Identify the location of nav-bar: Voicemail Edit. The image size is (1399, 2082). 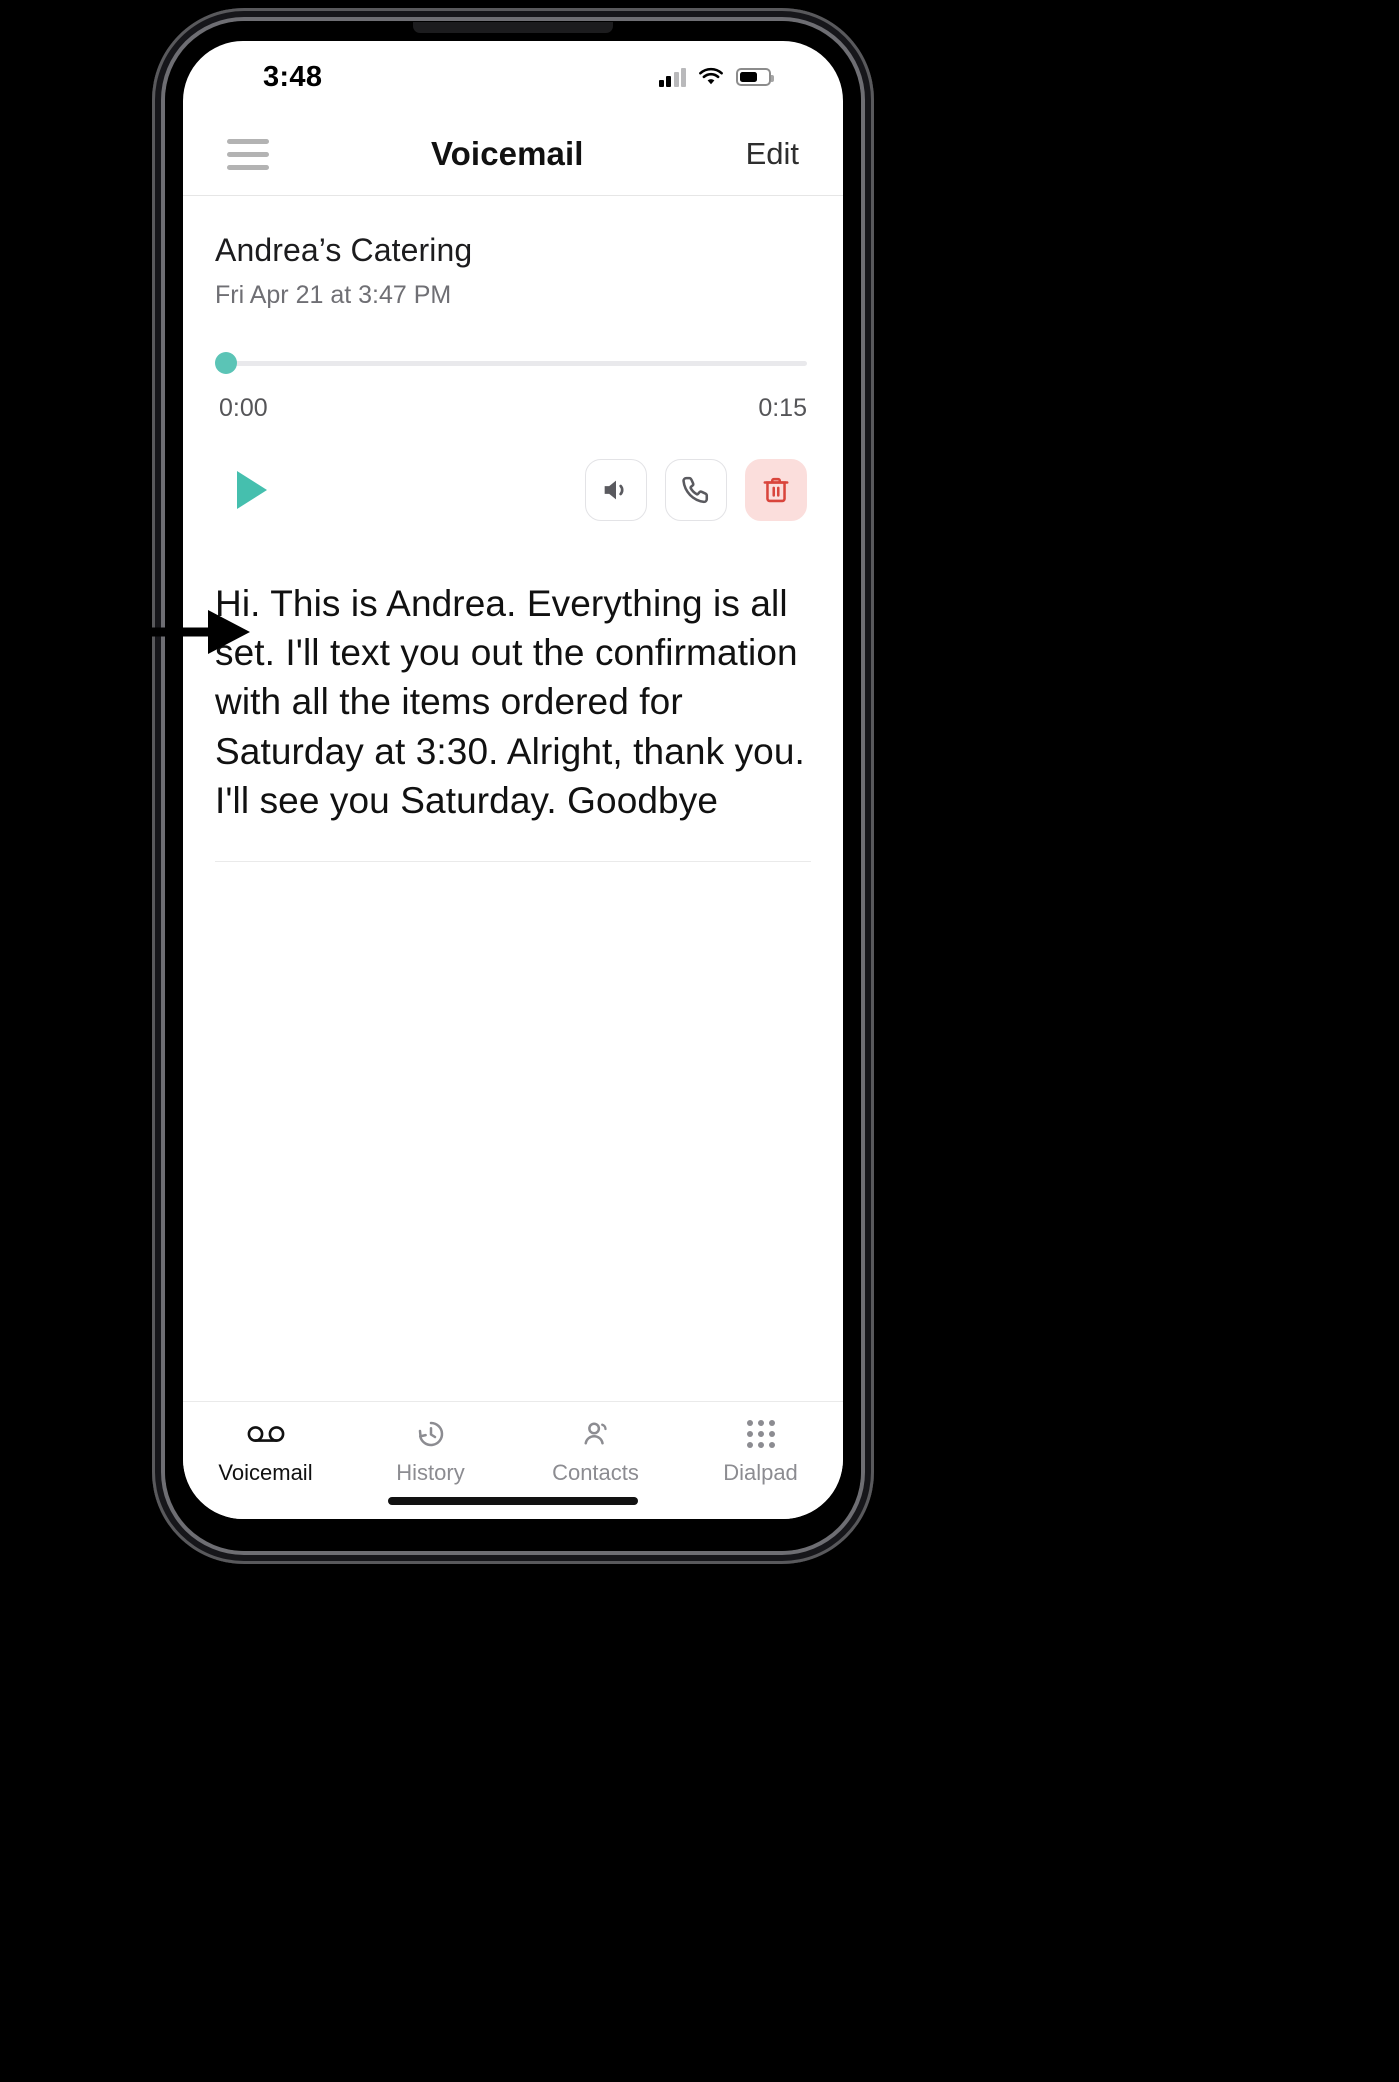
(513, 154).